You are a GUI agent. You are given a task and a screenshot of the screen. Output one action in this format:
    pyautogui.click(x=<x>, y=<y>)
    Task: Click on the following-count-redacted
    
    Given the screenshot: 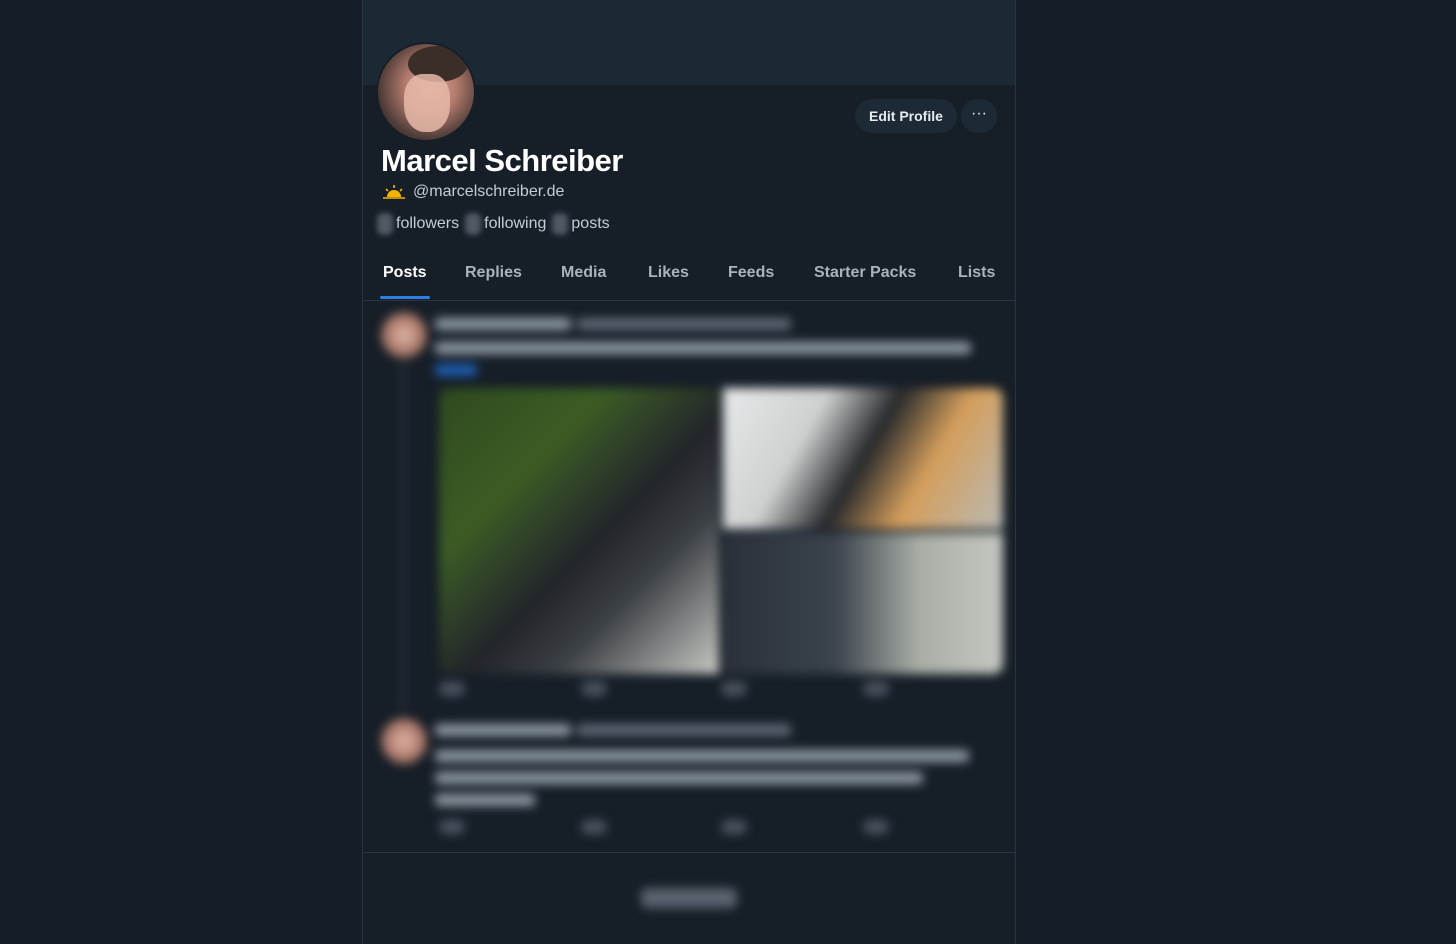 What is the action you would take?
    pyautogui.click(x=473, y=224)
    